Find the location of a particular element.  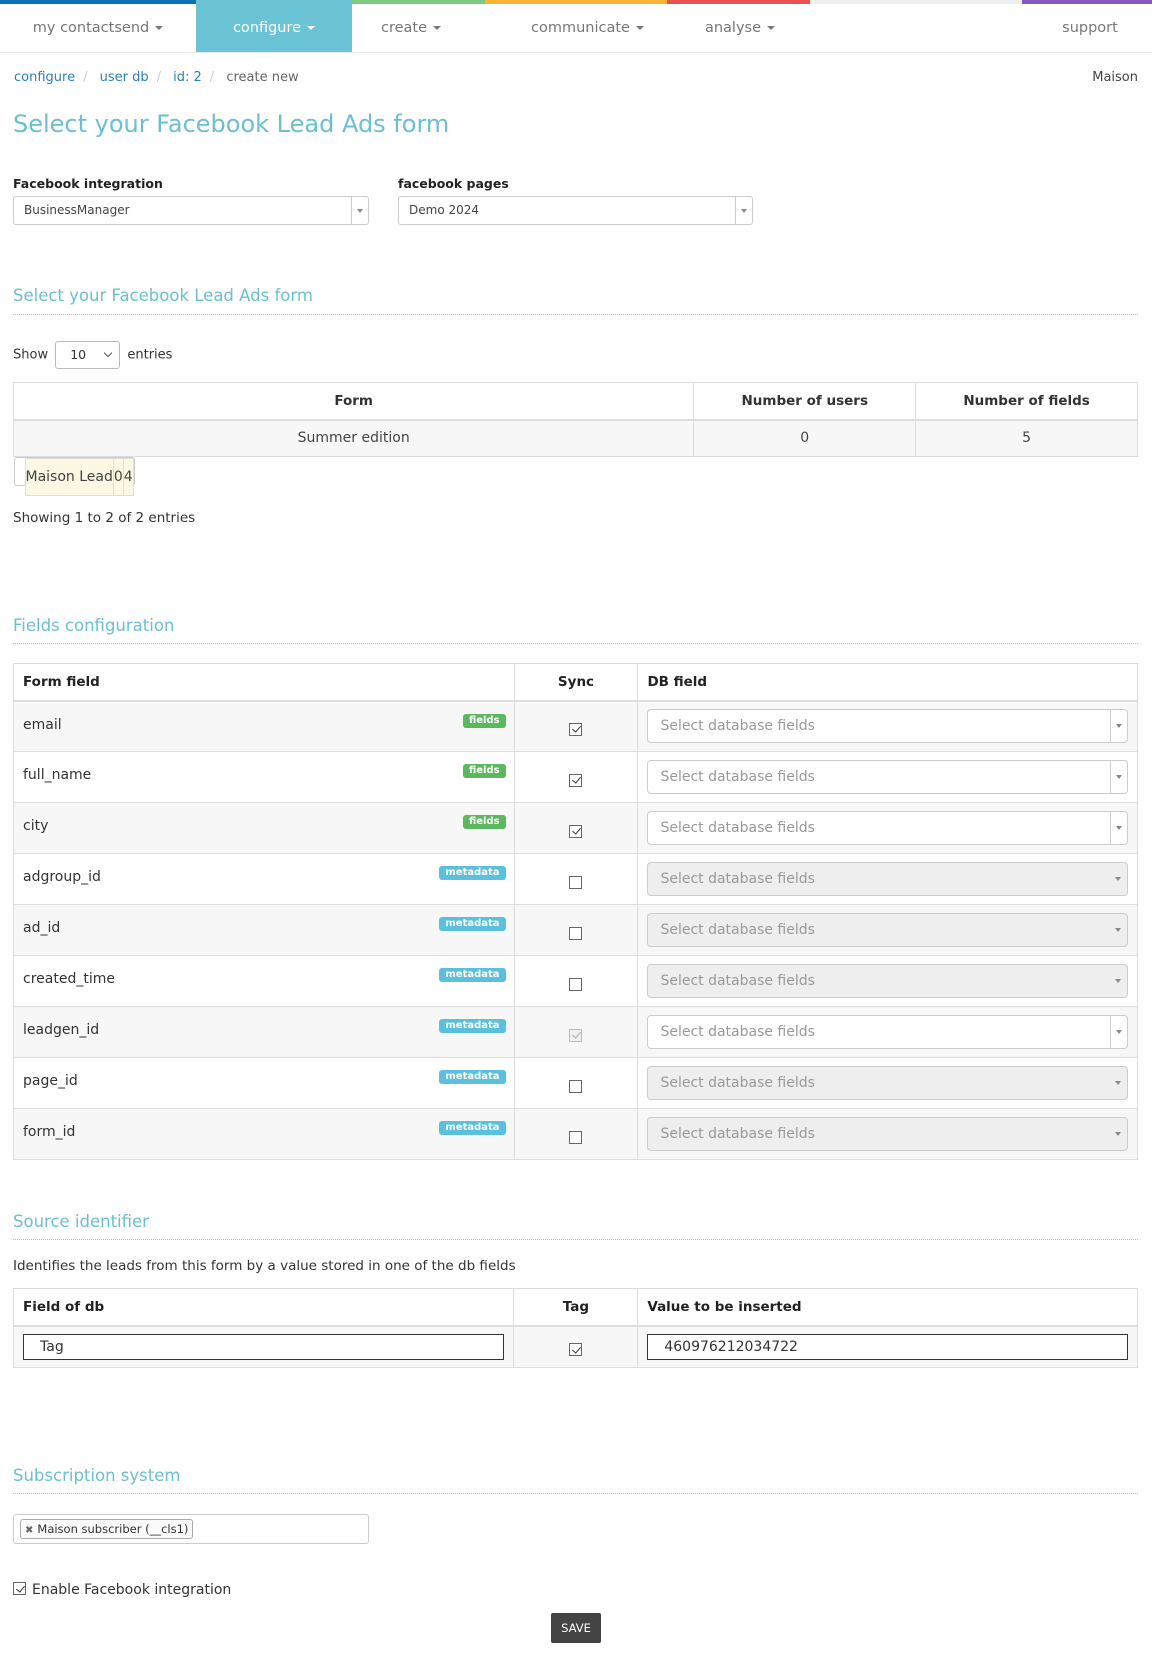

table-header-row: Form field Sync DB field is located at coordinates (575, 682).